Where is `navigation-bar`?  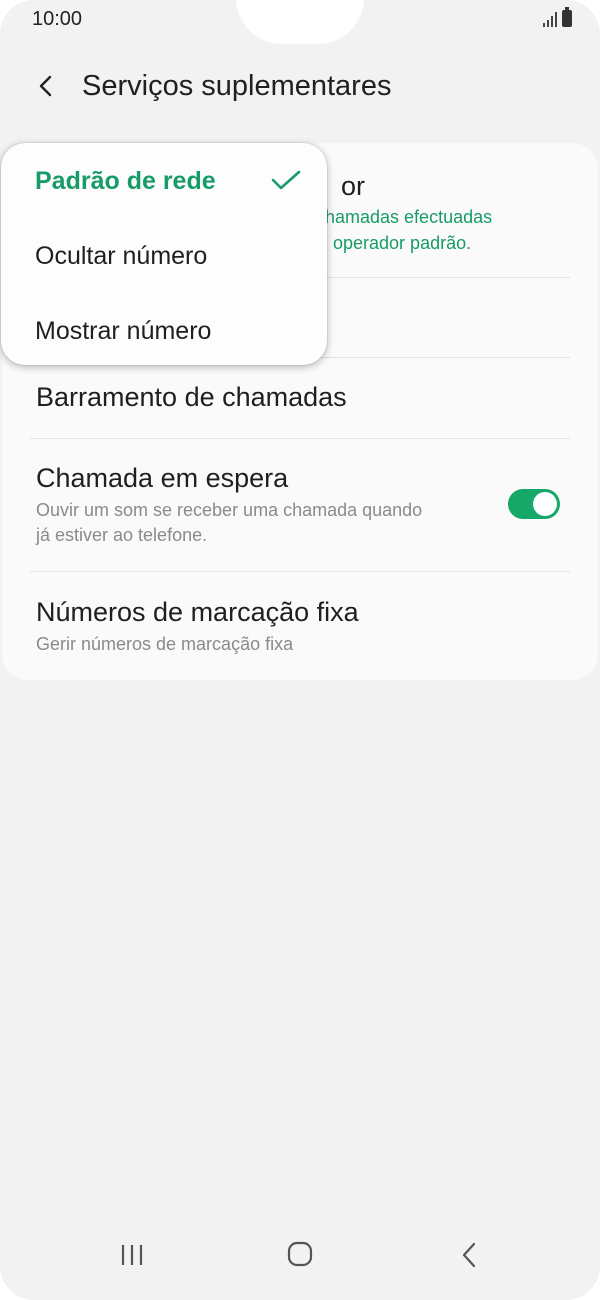
navigation-bar is located at coordinates (300, 1265).